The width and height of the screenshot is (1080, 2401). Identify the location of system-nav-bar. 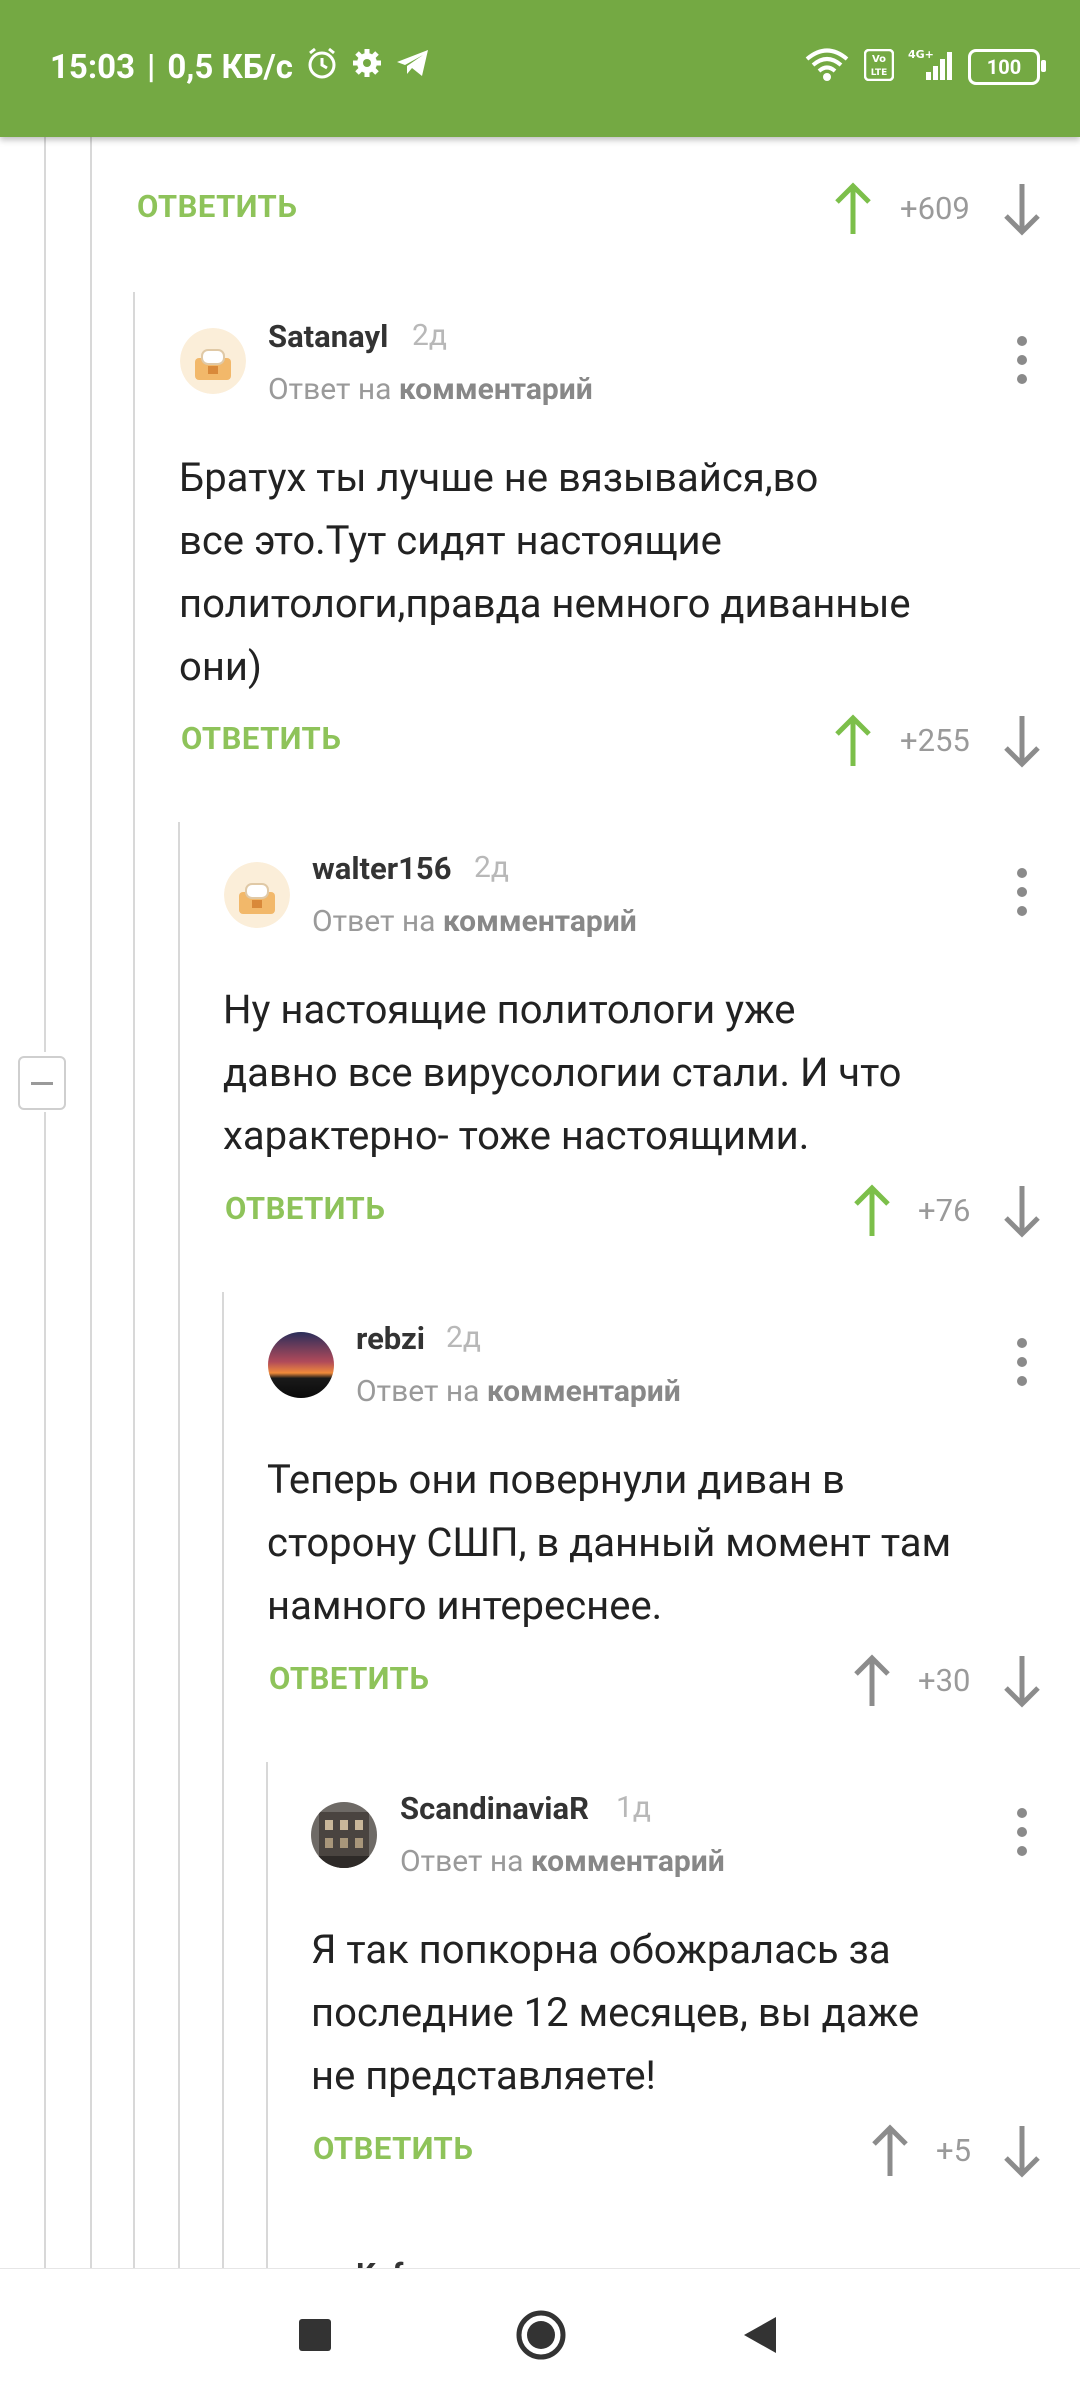
(540, 2334).